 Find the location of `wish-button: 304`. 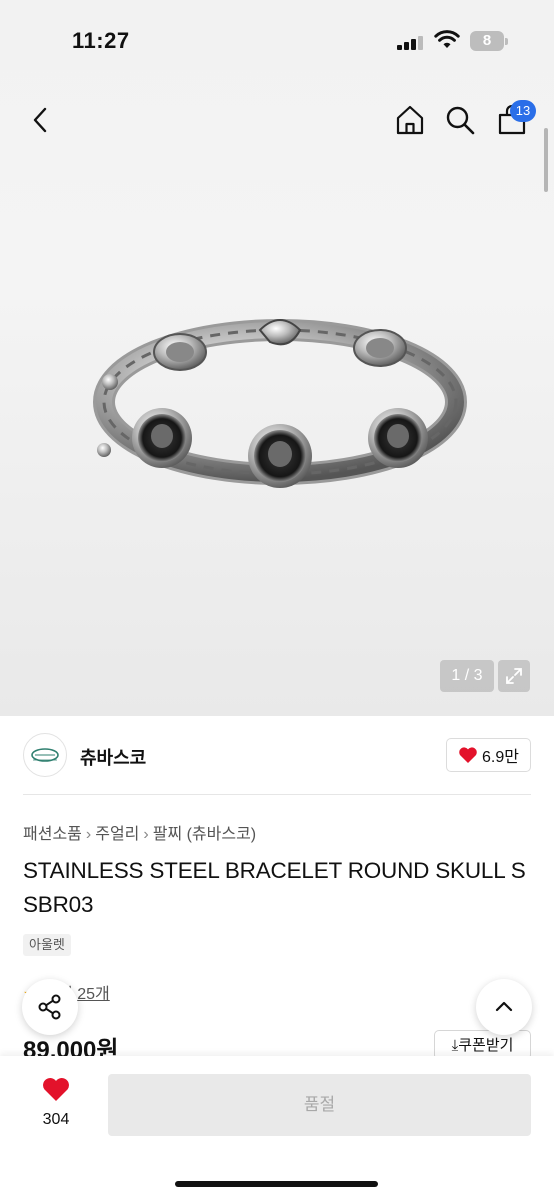

wish-button: 304 is located at coordinates (56, 1106).